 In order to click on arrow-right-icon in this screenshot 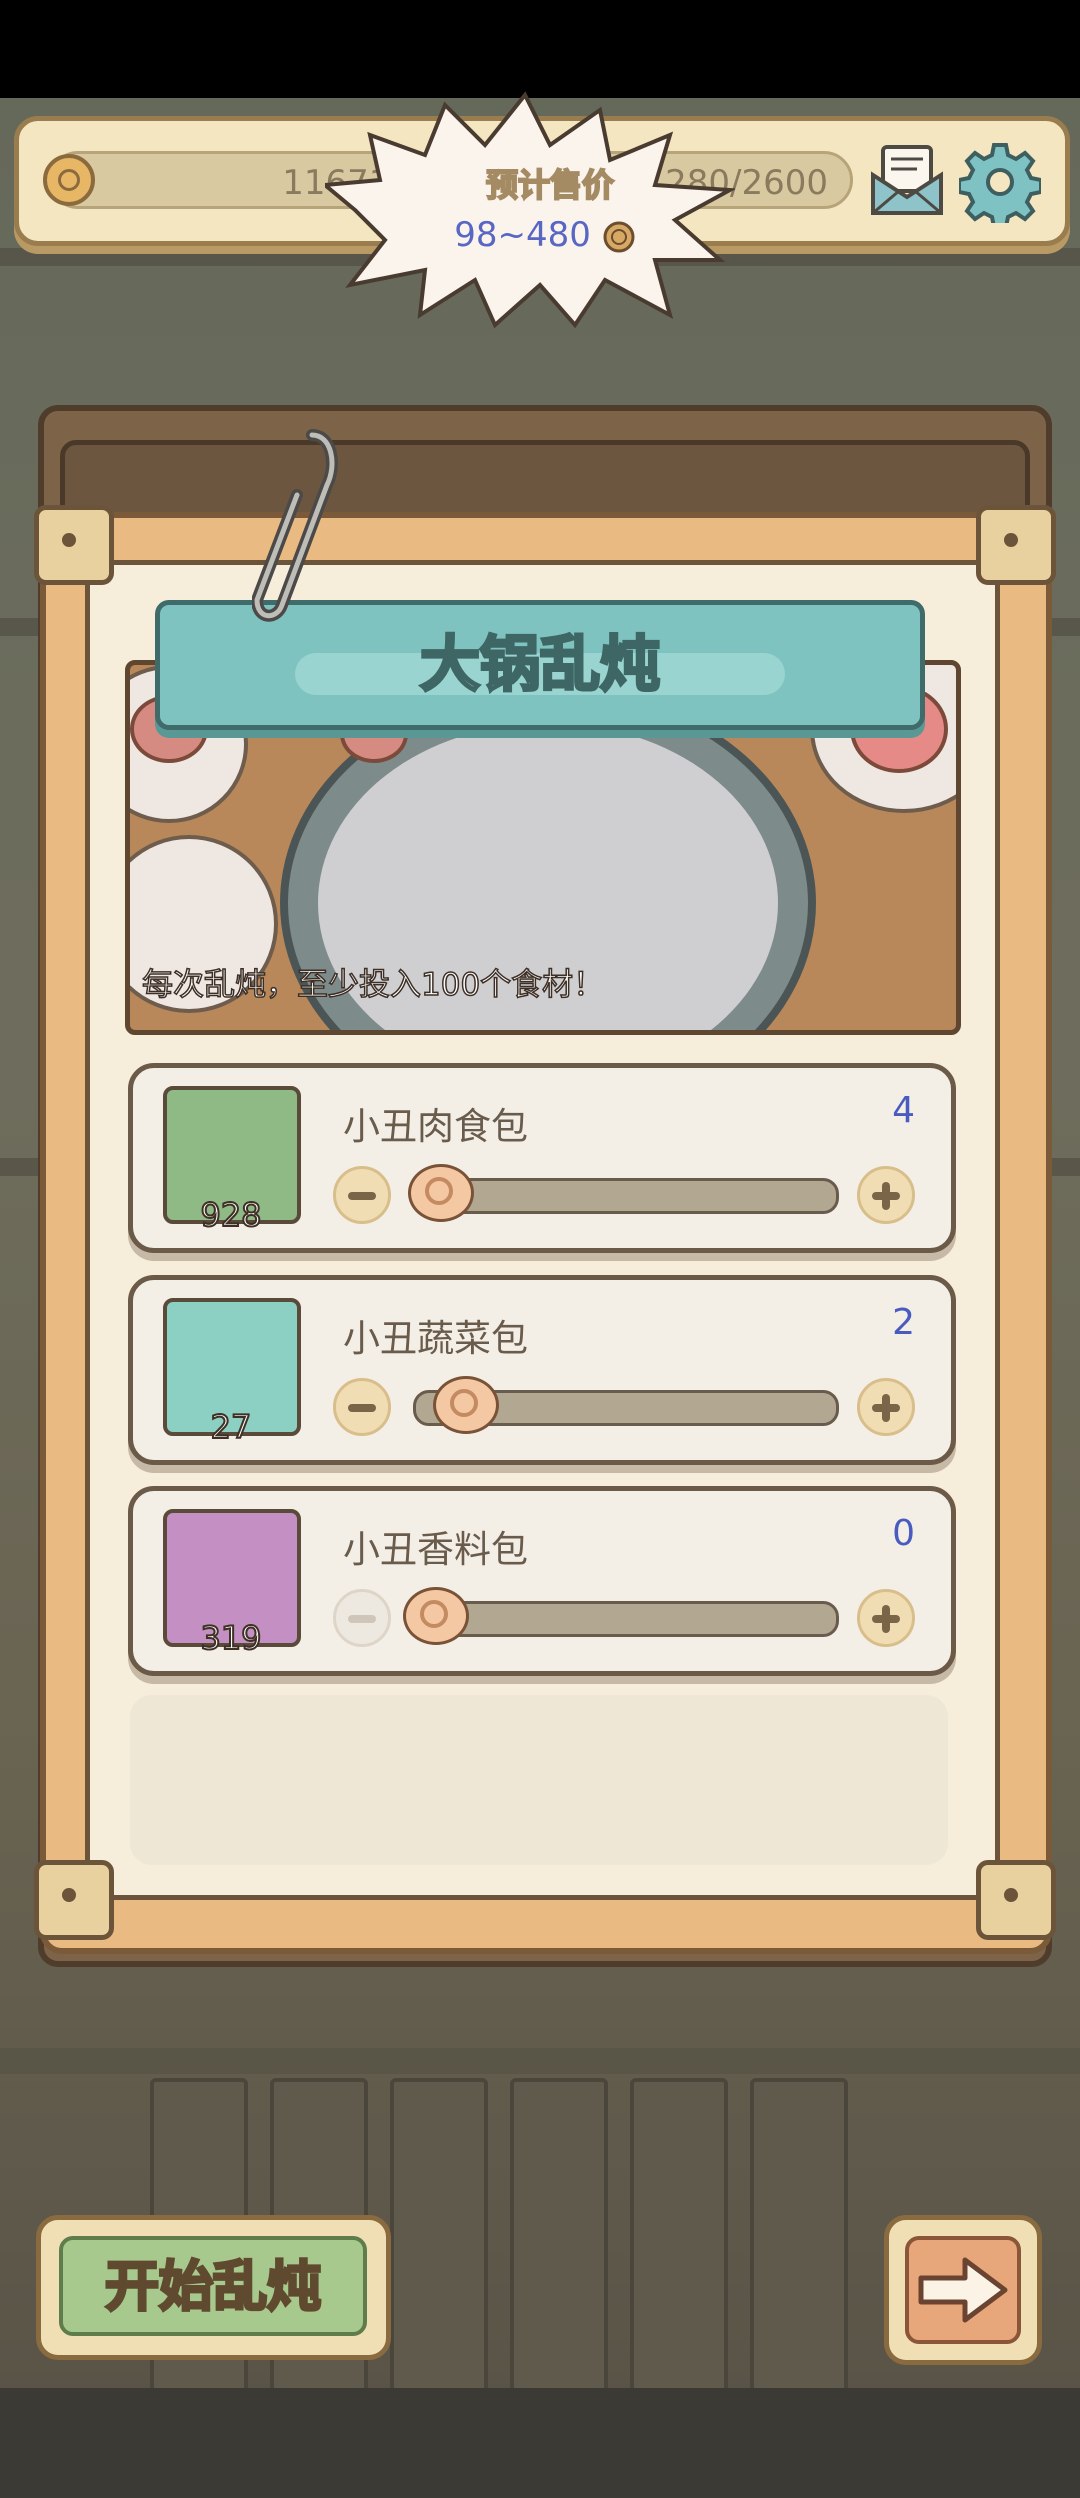, I will do `click(963, 2290)`.